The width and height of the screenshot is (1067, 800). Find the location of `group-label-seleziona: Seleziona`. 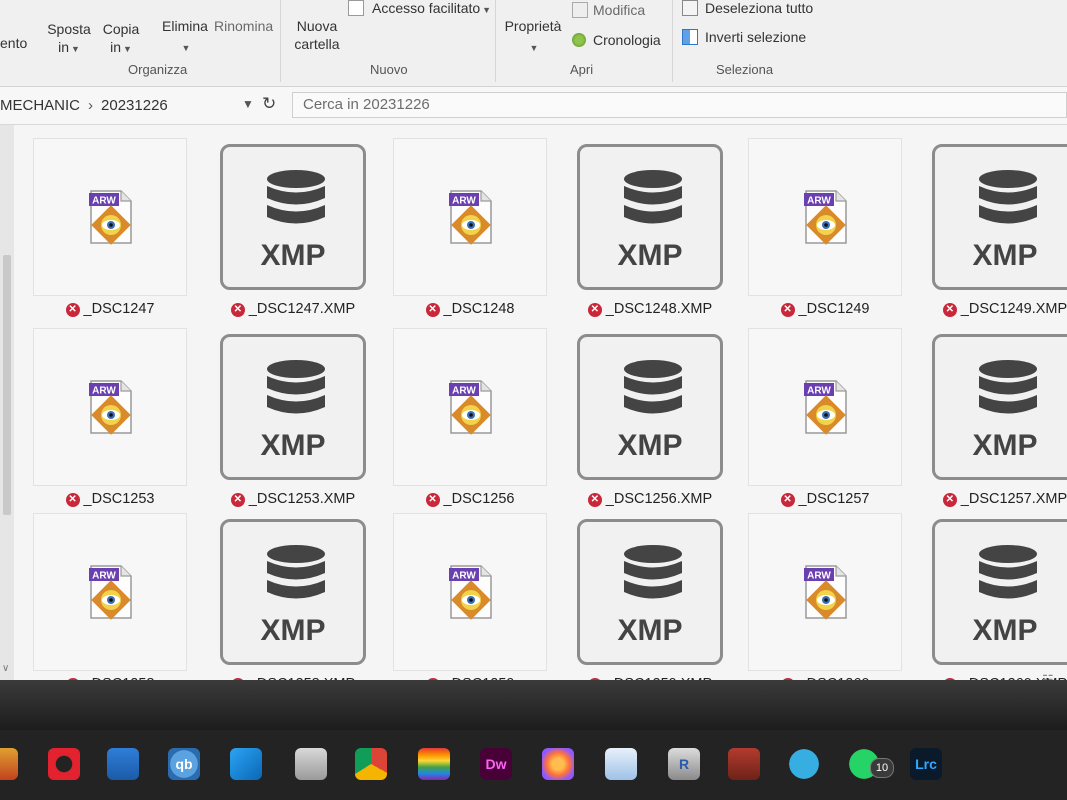

group-label-seleziona: Seleziona is located at coordinates (745, 69).